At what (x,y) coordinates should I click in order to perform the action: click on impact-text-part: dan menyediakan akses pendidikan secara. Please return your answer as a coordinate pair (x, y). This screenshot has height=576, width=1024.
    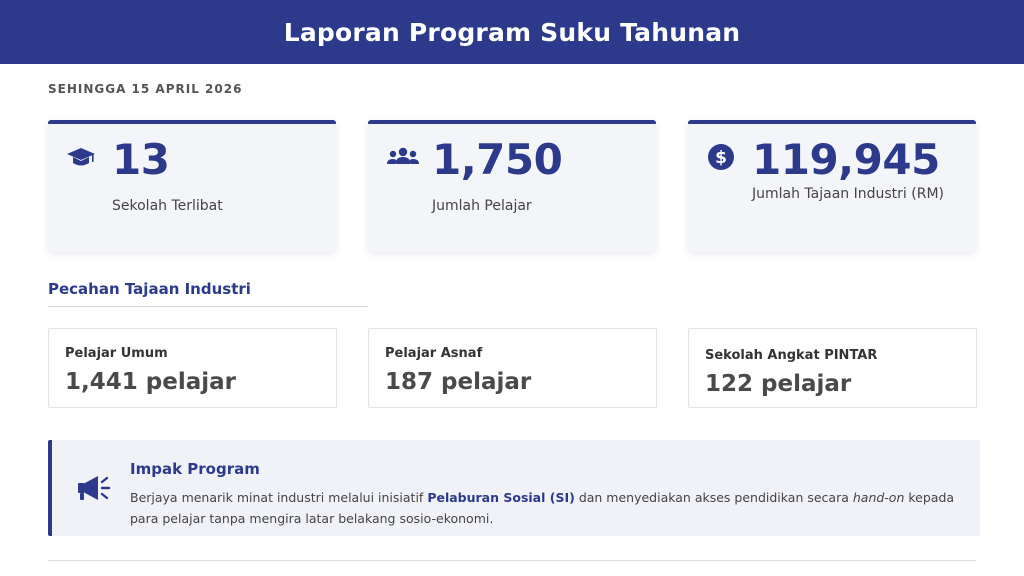
    Looking at the image, I should click on (713, 497).